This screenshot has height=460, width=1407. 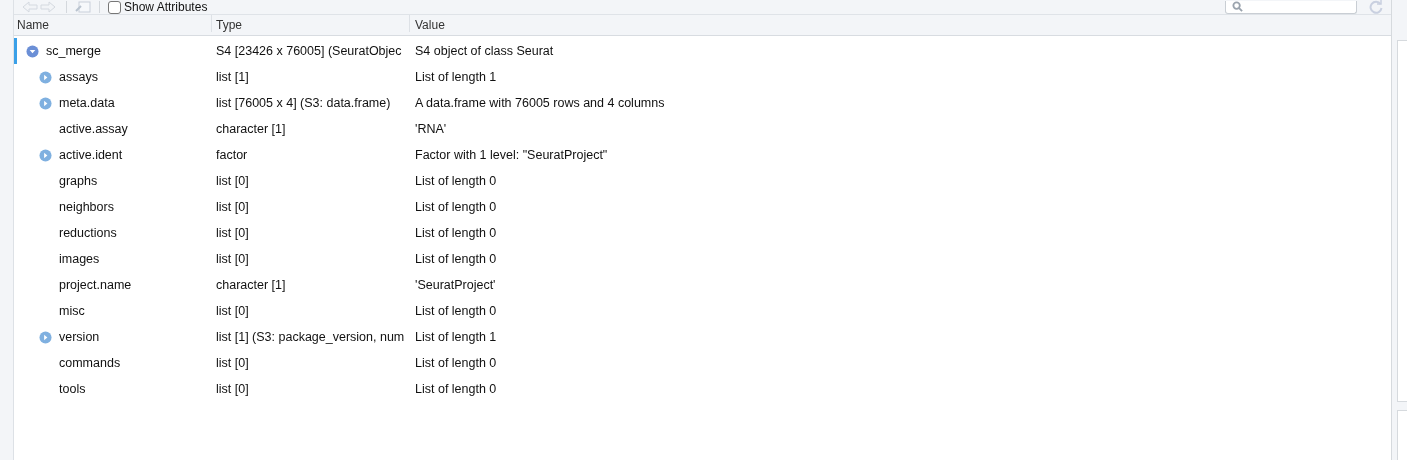 What do you see at coordinates (91, 155) in the screenshot?
I see `variable-name: active.ident` at bounding box center [91, 155].